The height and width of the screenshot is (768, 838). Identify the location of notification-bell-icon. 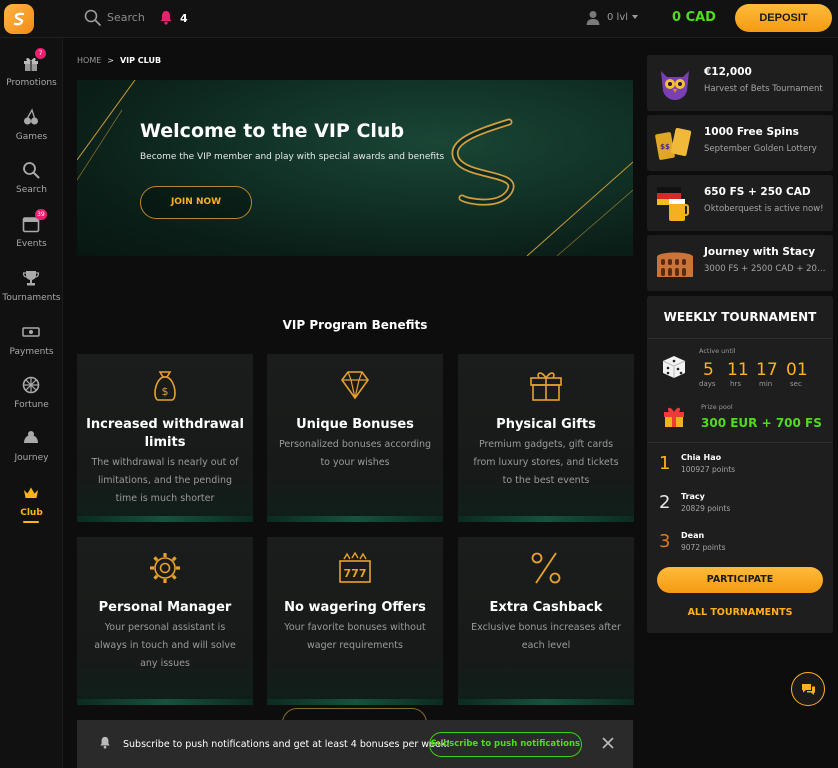
(166, 17).